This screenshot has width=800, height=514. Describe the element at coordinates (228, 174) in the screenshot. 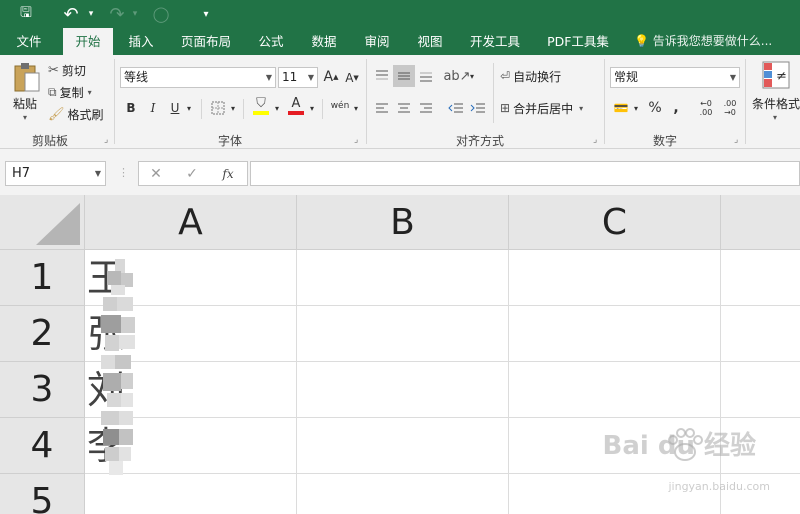

I see `insert-function-icon: fx` at that location.